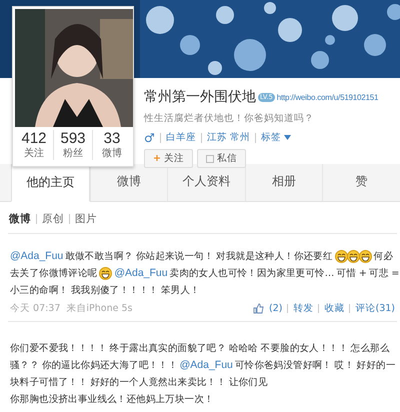  Describe the element at coordinates (94, 366) in the screenshot. I see `post-text: 骚？？ 你的逼比你妈还大海了吧！！！` at that location.